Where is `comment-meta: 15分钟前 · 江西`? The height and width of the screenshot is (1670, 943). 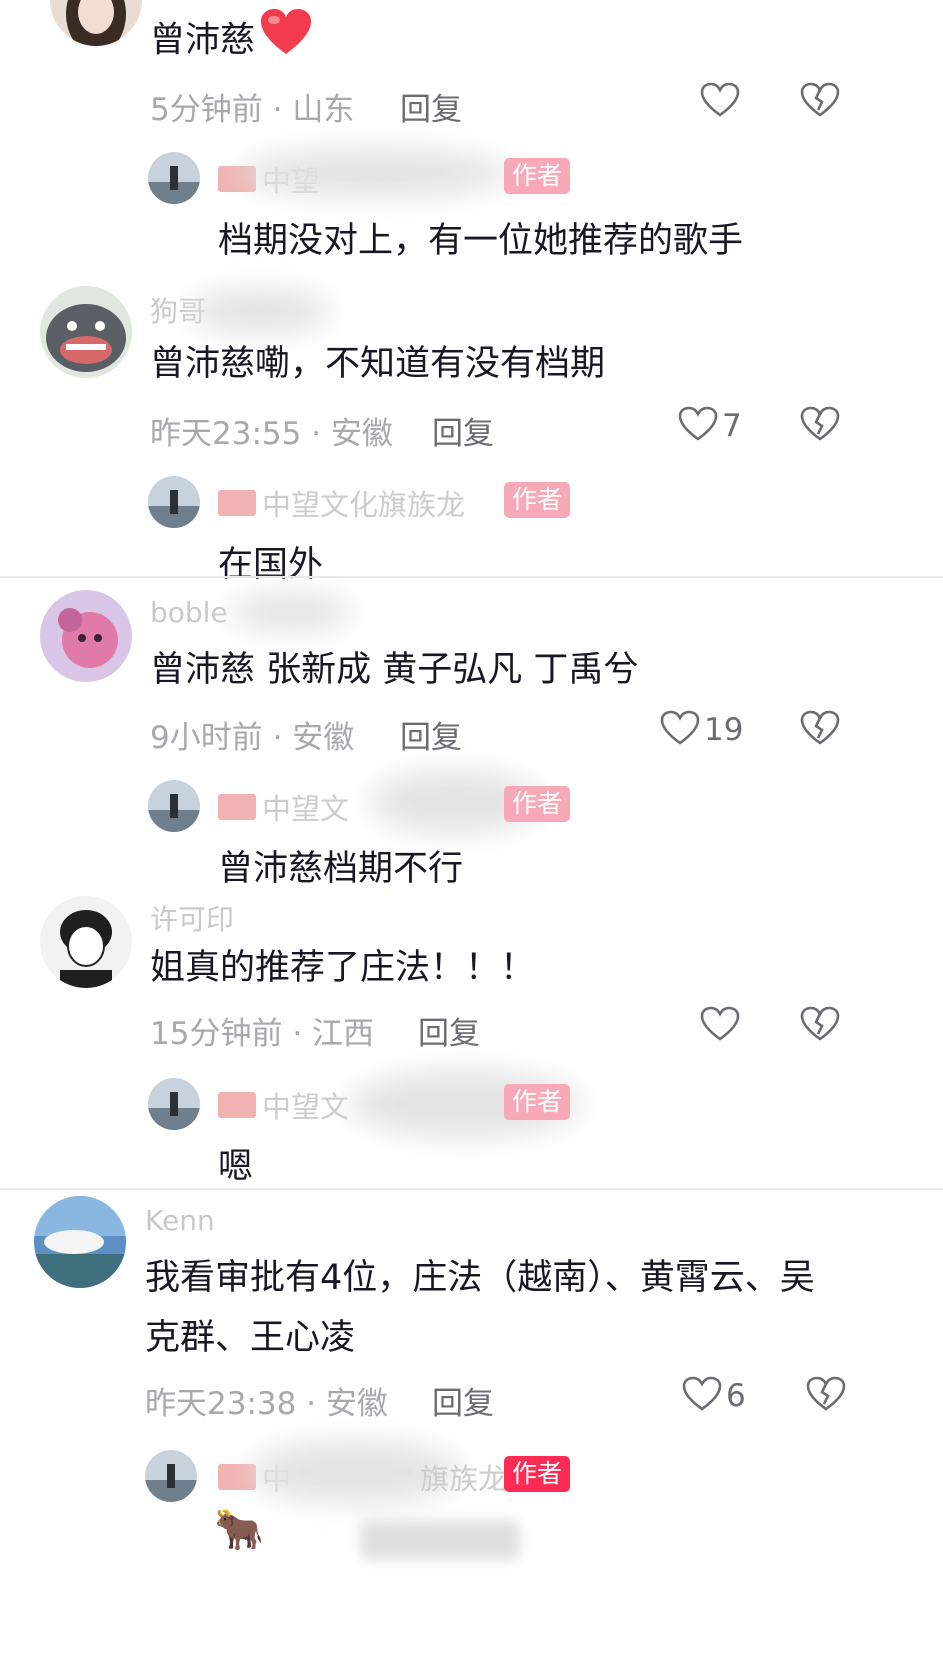 comment-meta: 15分钟前 · 江西 is located at coordinates (262, 1030).